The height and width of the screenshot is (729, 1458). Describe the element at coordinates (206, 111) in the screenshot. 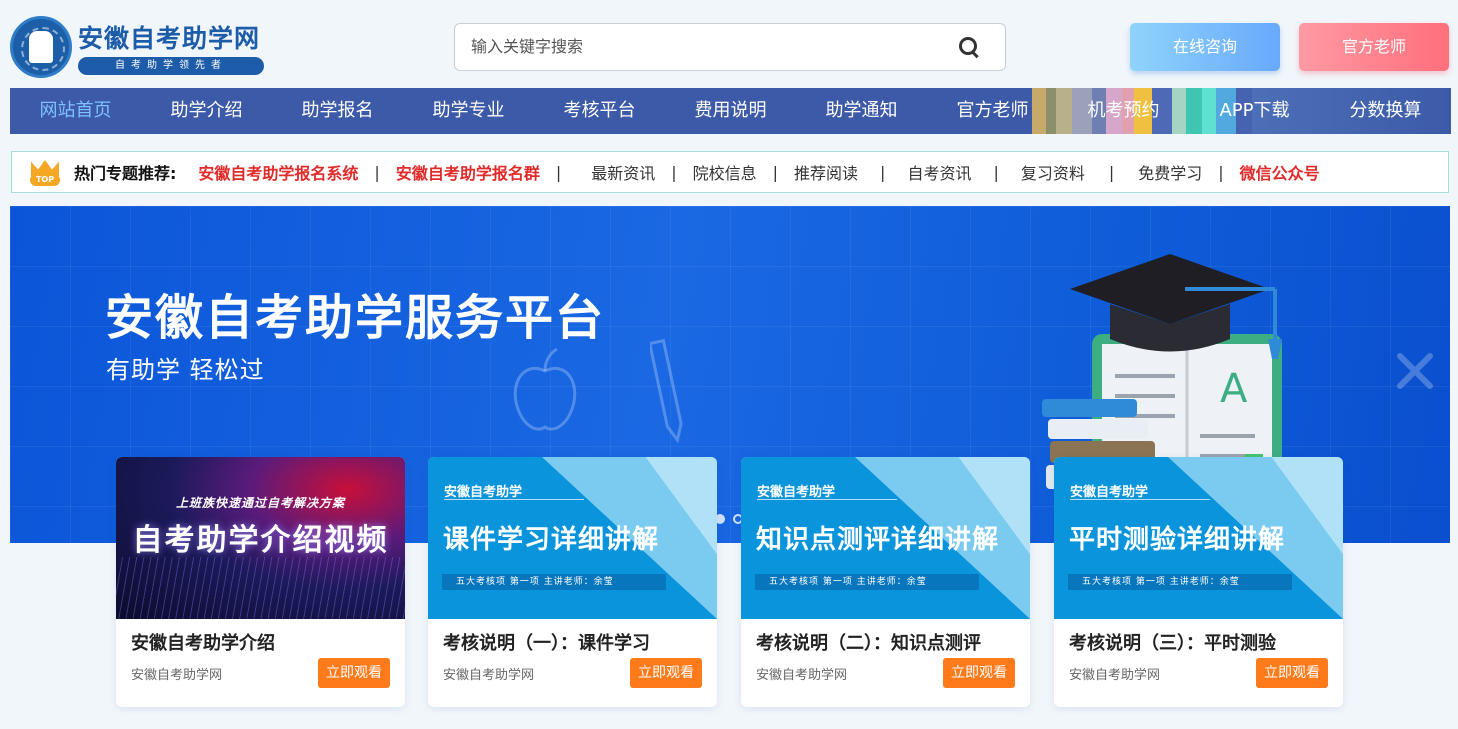

I see `nav-item-intro: 助学介绍` at that location.